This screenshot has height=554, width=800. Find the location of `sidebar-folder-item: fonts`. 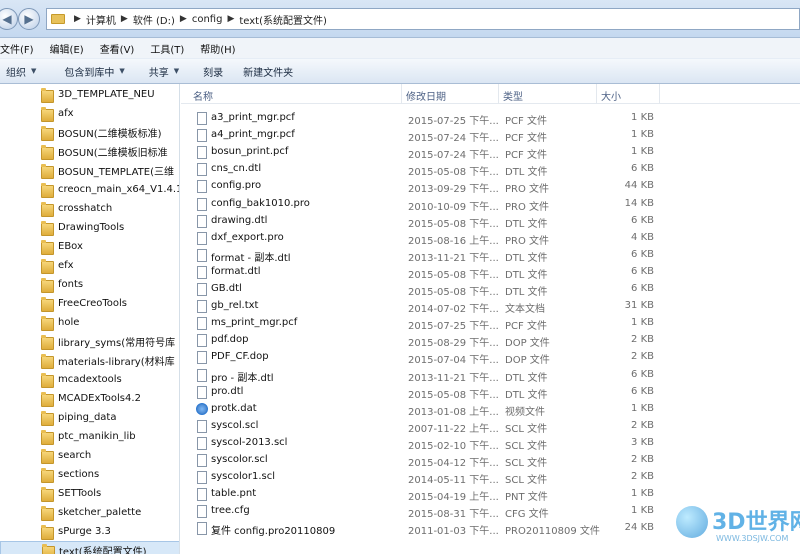

sidebar-folder-item: fonts is located at coordinates (89, 284).